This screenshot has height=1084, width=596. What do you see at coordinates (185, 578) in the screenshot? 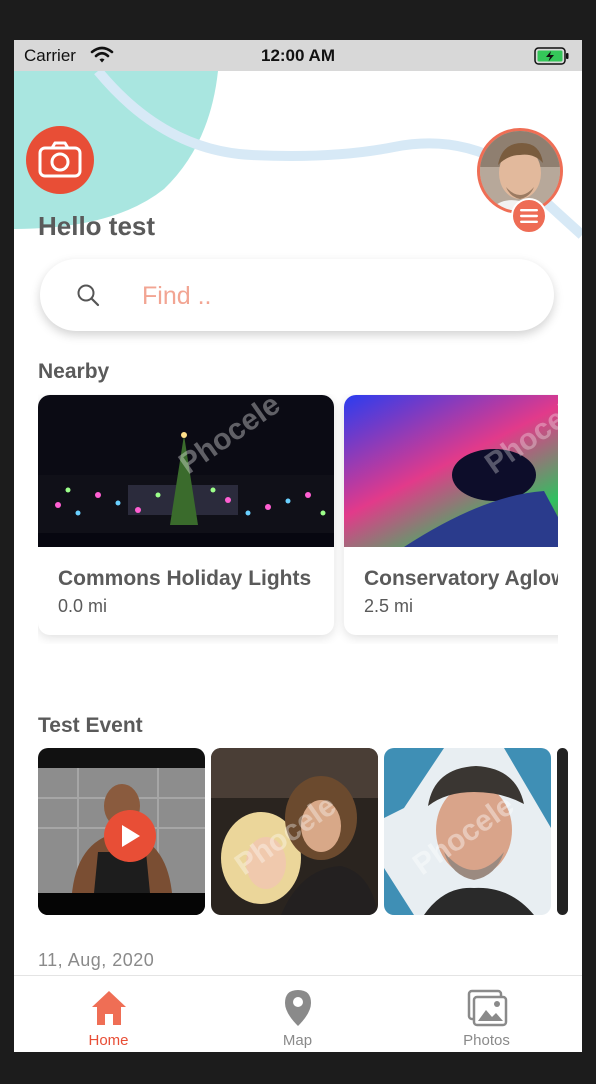
I see `place-name: Commons Holiday Lights` at bounding box center [185, 578].